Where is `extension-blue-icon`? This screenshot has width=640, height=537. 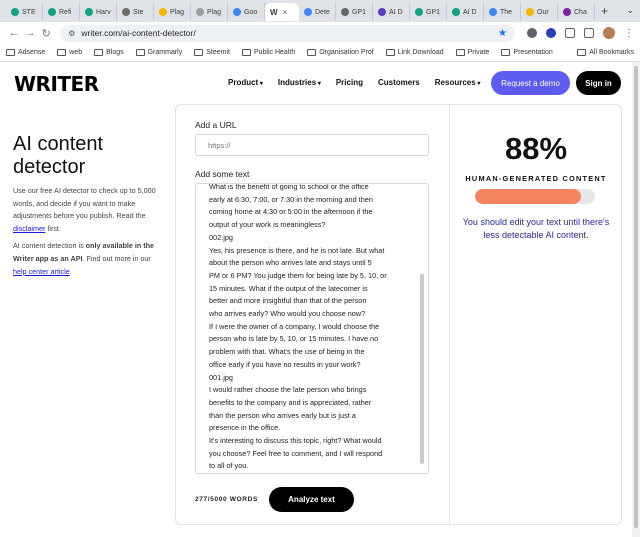
extension-blue-icon is located at coordinates (551, 33).